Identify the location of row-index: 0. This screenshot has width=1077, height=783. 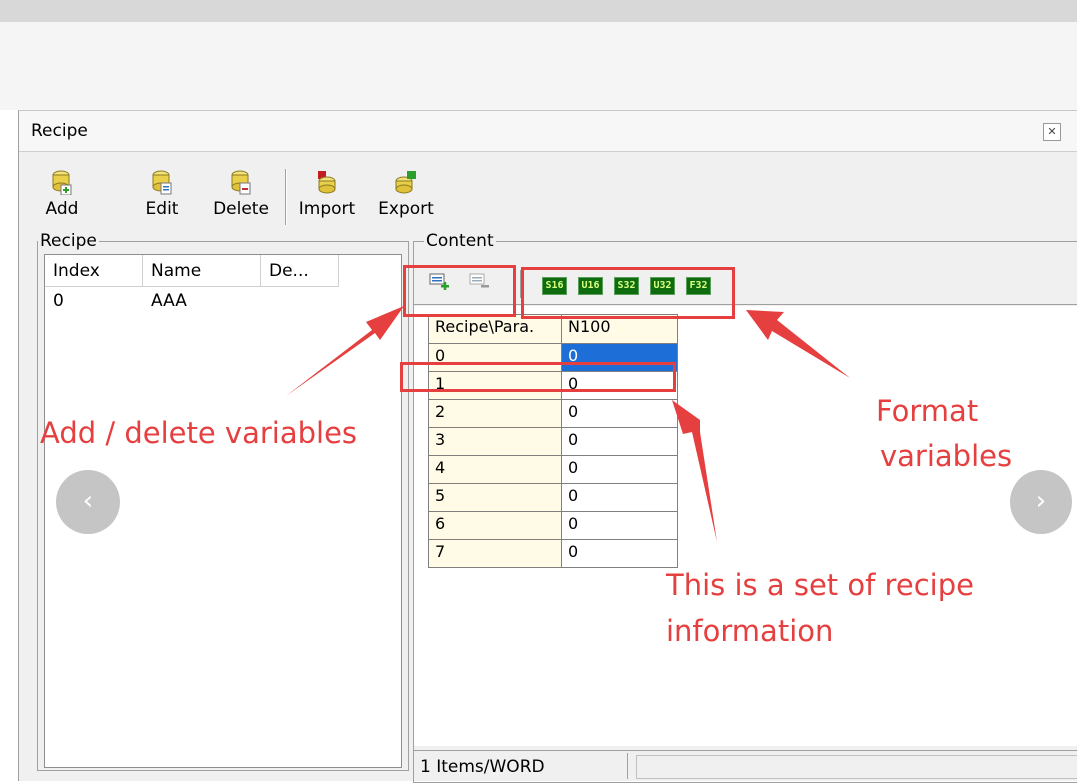
(58, 301).